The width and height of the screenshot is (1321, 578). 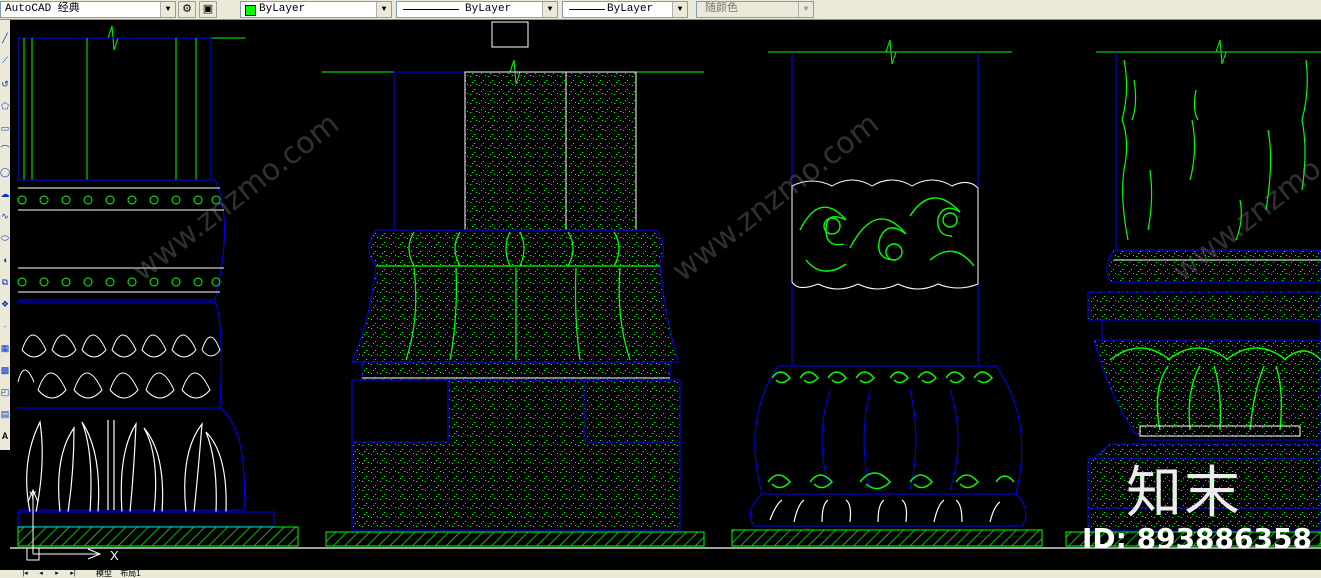 I want to click on circle-icon: ◯, so click(x=5, y=172).